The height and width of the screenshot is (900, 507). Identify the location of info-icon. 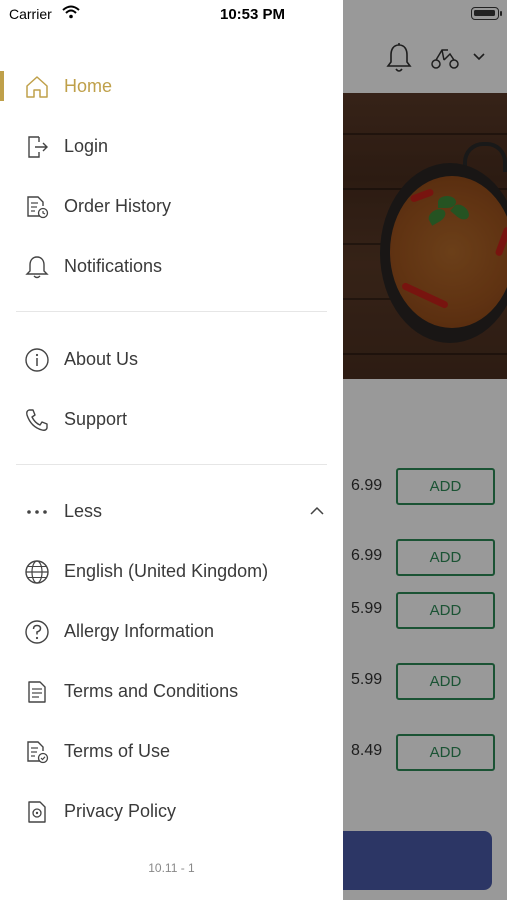
(37, 360).